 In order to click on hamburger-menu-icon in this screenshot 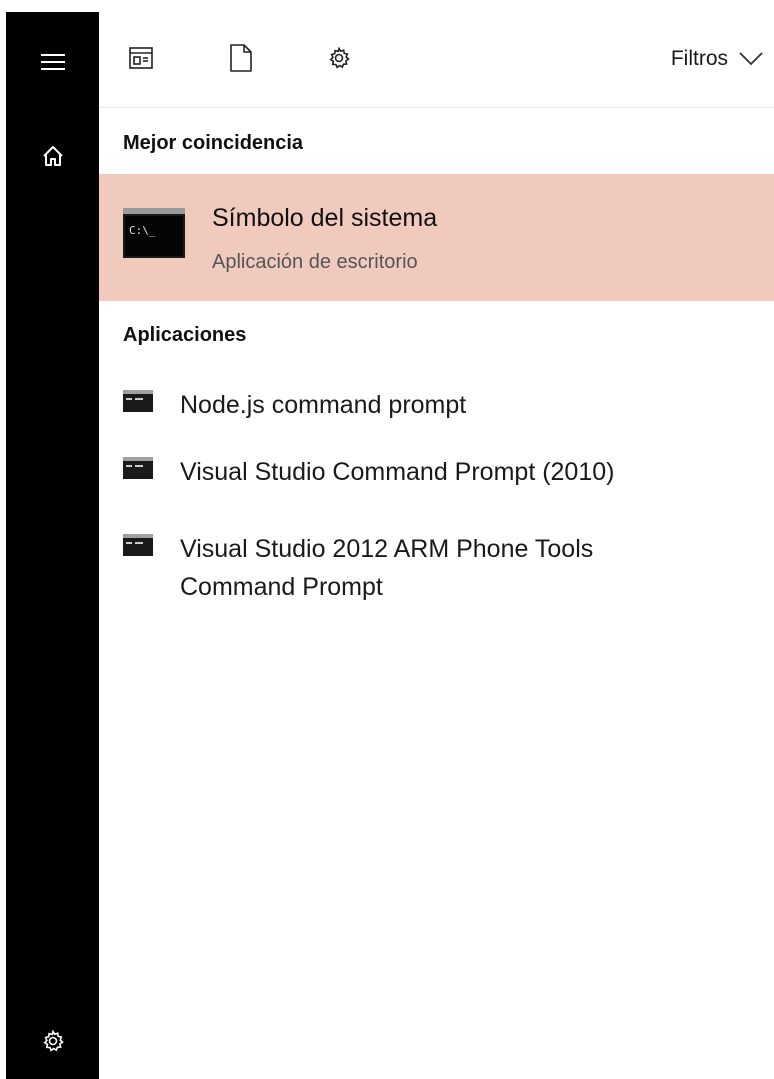, I will do `click(53, 62)`.